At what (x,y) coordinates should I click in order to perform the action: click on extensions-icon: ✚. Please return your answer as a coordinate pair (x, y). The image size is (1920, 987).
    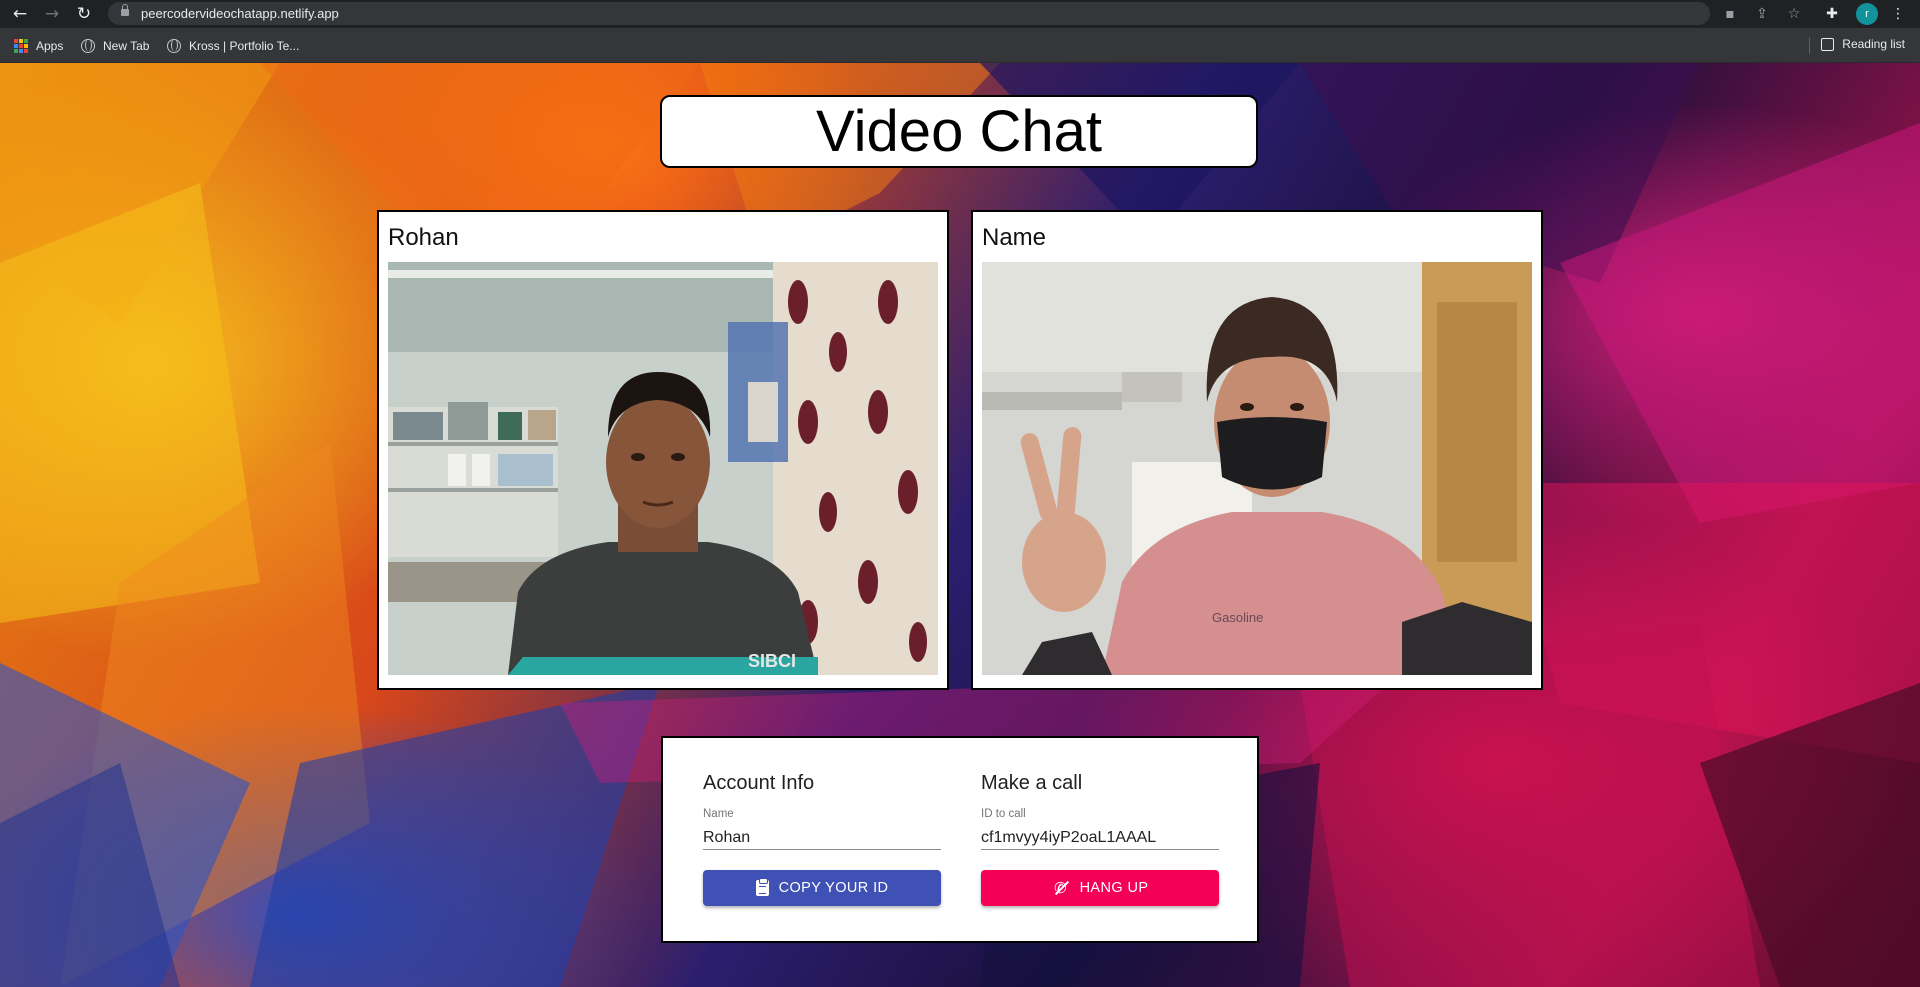
    Looking at the image, I should click on (1832, 14).